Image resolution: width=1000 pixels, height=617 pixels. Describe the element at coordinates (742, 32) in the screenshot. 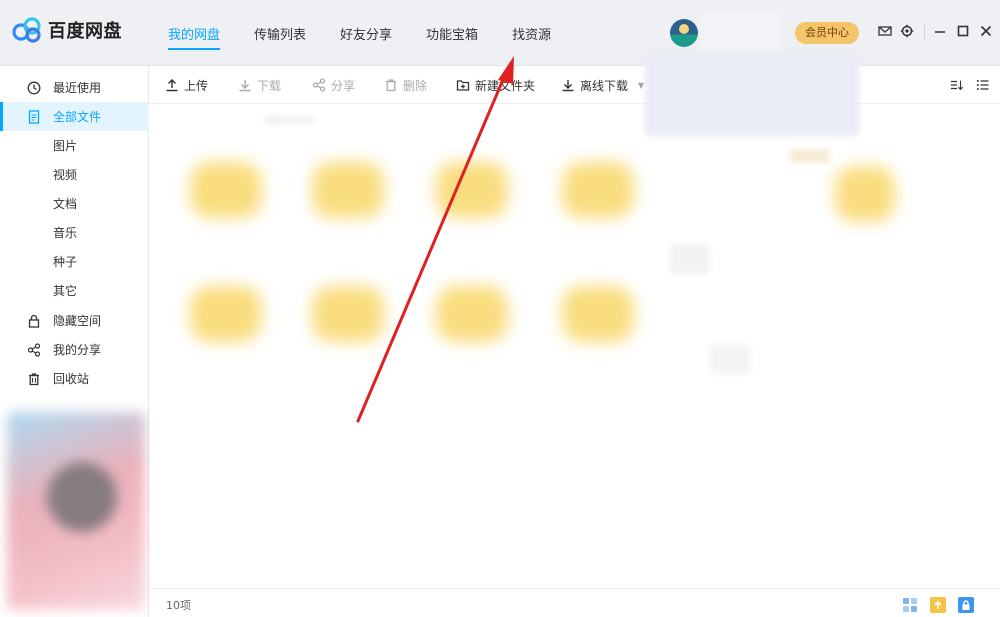

I see `username-blurred` at that location.